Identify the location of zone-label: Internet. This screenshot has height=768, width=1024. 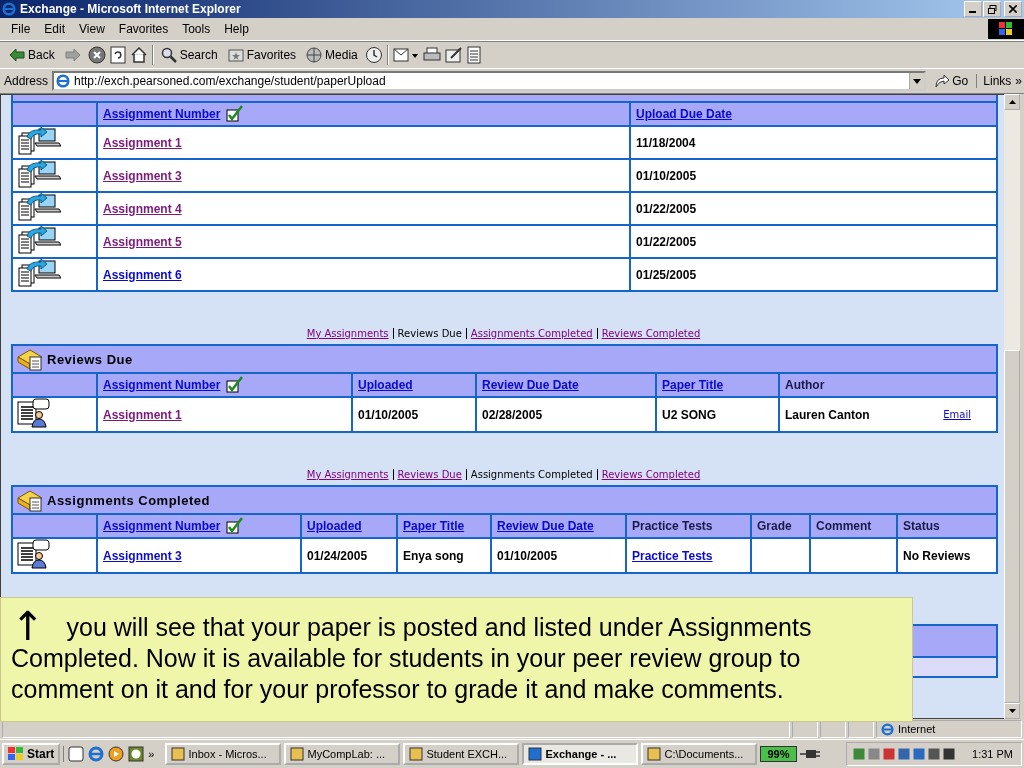
(917, 729).